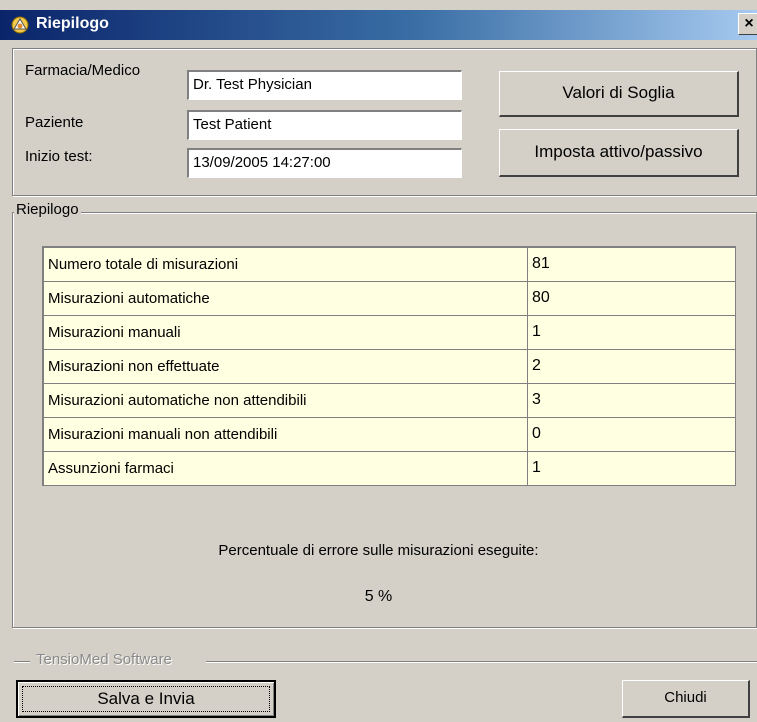  Describe the element at coordinates (285, 332) in the screenshot. I see `row-label: Misurazioni manuali` at that location.